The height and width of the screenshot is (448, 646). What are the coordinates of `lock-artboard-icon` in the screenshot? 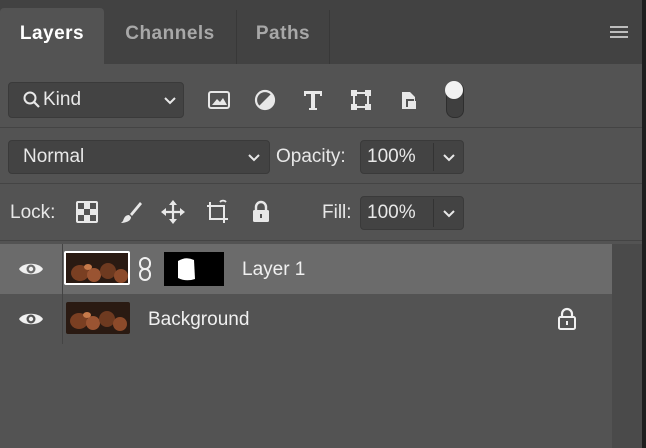 It's located at (217, 212).